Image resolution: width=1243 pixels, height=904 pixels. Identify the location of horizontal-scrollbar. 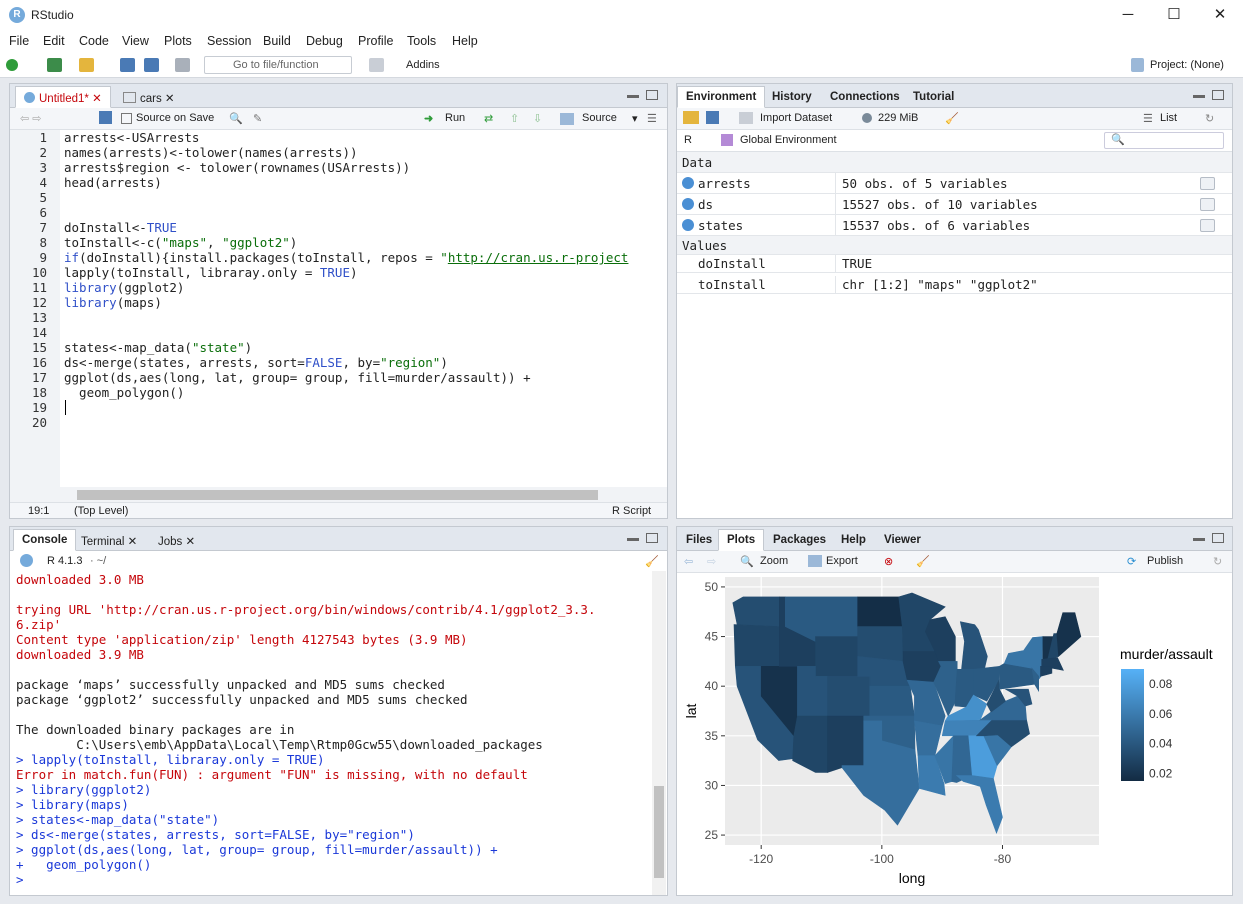
(338, 494).